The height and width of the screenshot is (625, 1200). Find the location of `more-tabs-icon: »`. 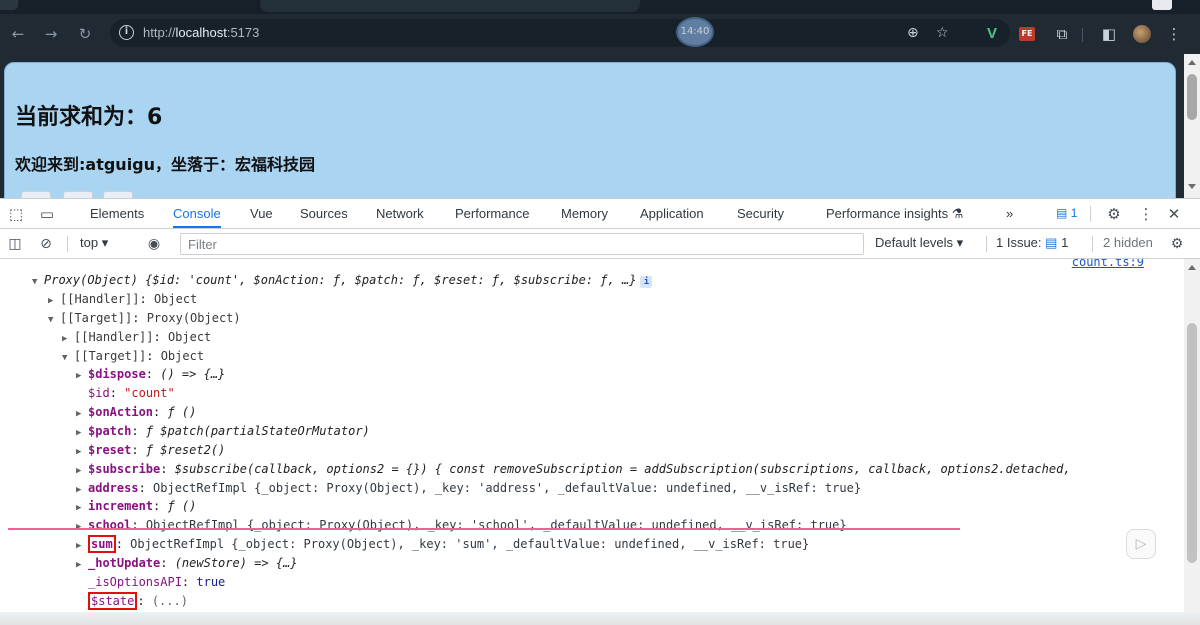

more-tabs-icon: » is located at coordinates (1009, 213).